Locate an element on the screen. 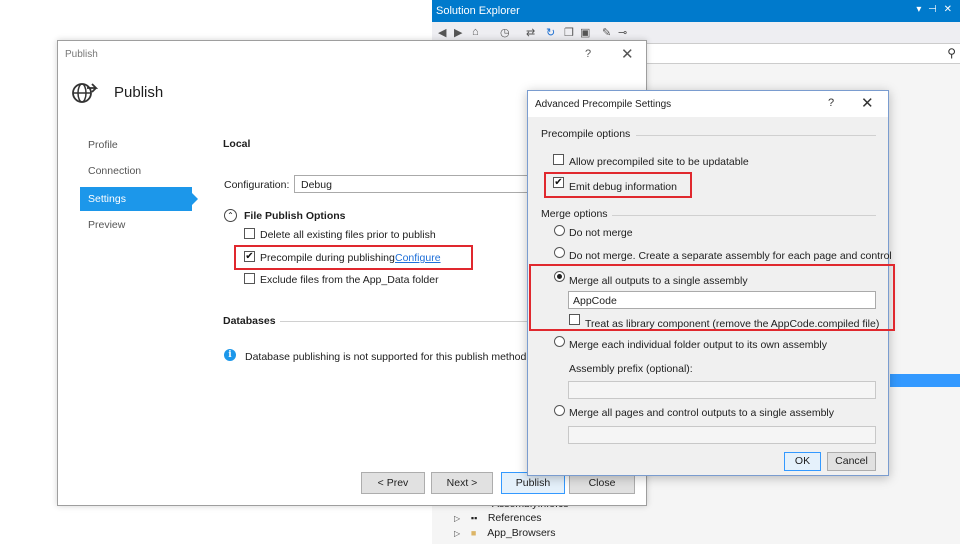  sync-icon: ⇄ is located at coordinates (530, 32).